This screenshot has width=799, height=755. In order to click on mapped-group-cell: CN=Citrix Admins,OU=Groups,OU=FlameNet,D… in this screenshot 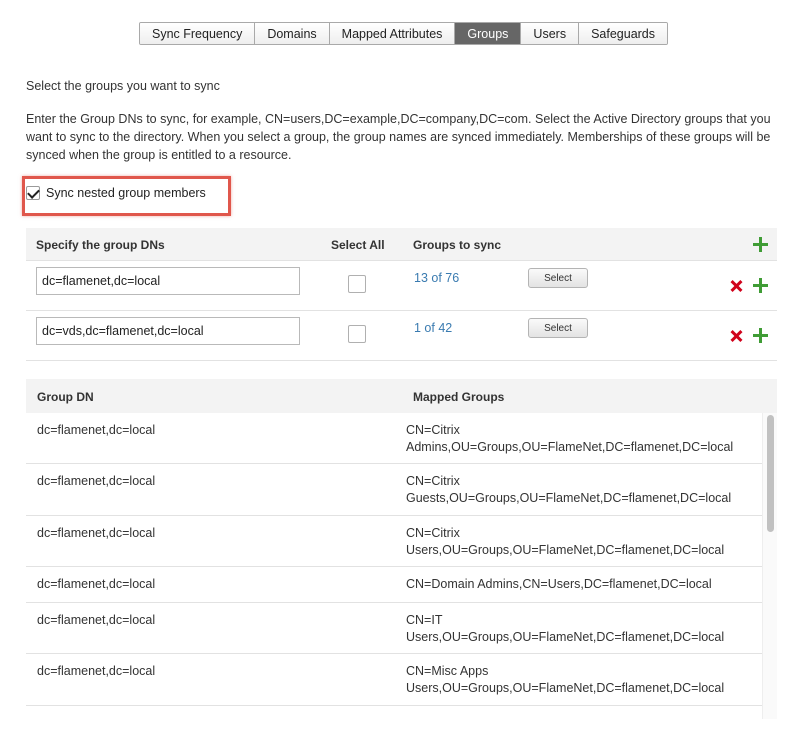, I will do `click(581, 439)`.